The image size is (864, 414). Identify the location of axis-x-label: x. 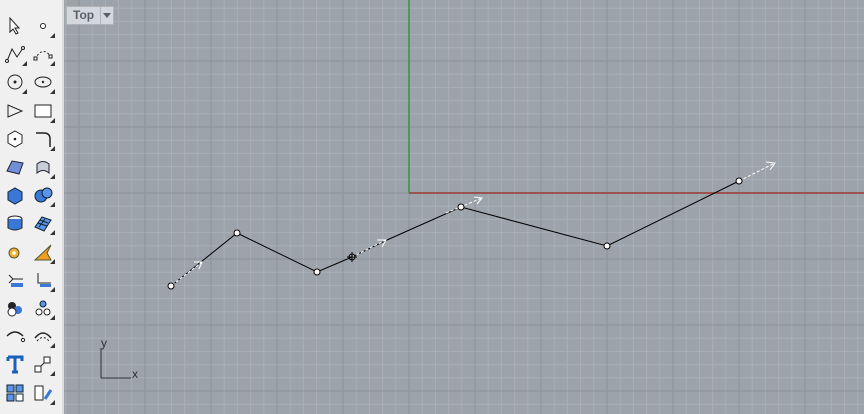
(135, 374).